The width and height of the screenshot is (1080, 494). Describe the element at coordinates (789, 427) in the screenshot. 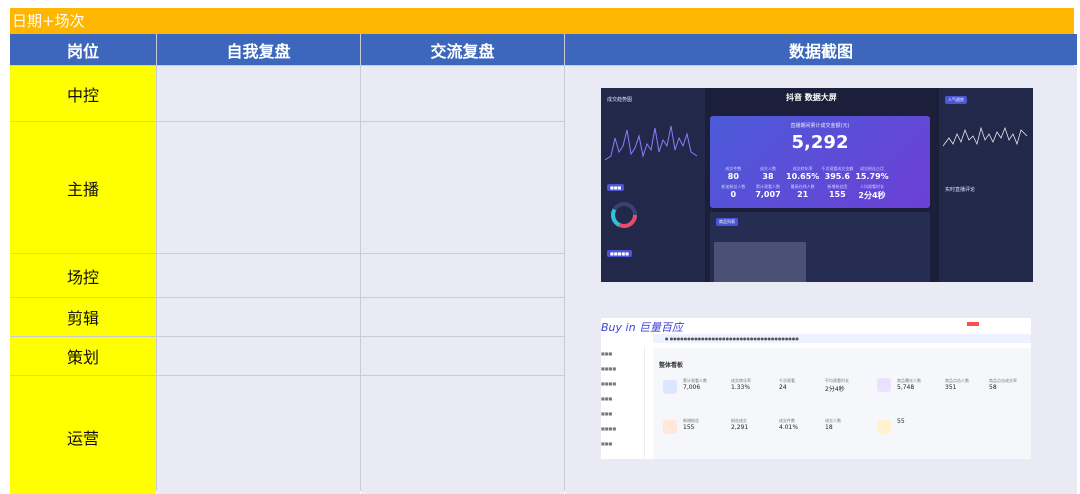

I see `metric-value: 4.01%` at that location.